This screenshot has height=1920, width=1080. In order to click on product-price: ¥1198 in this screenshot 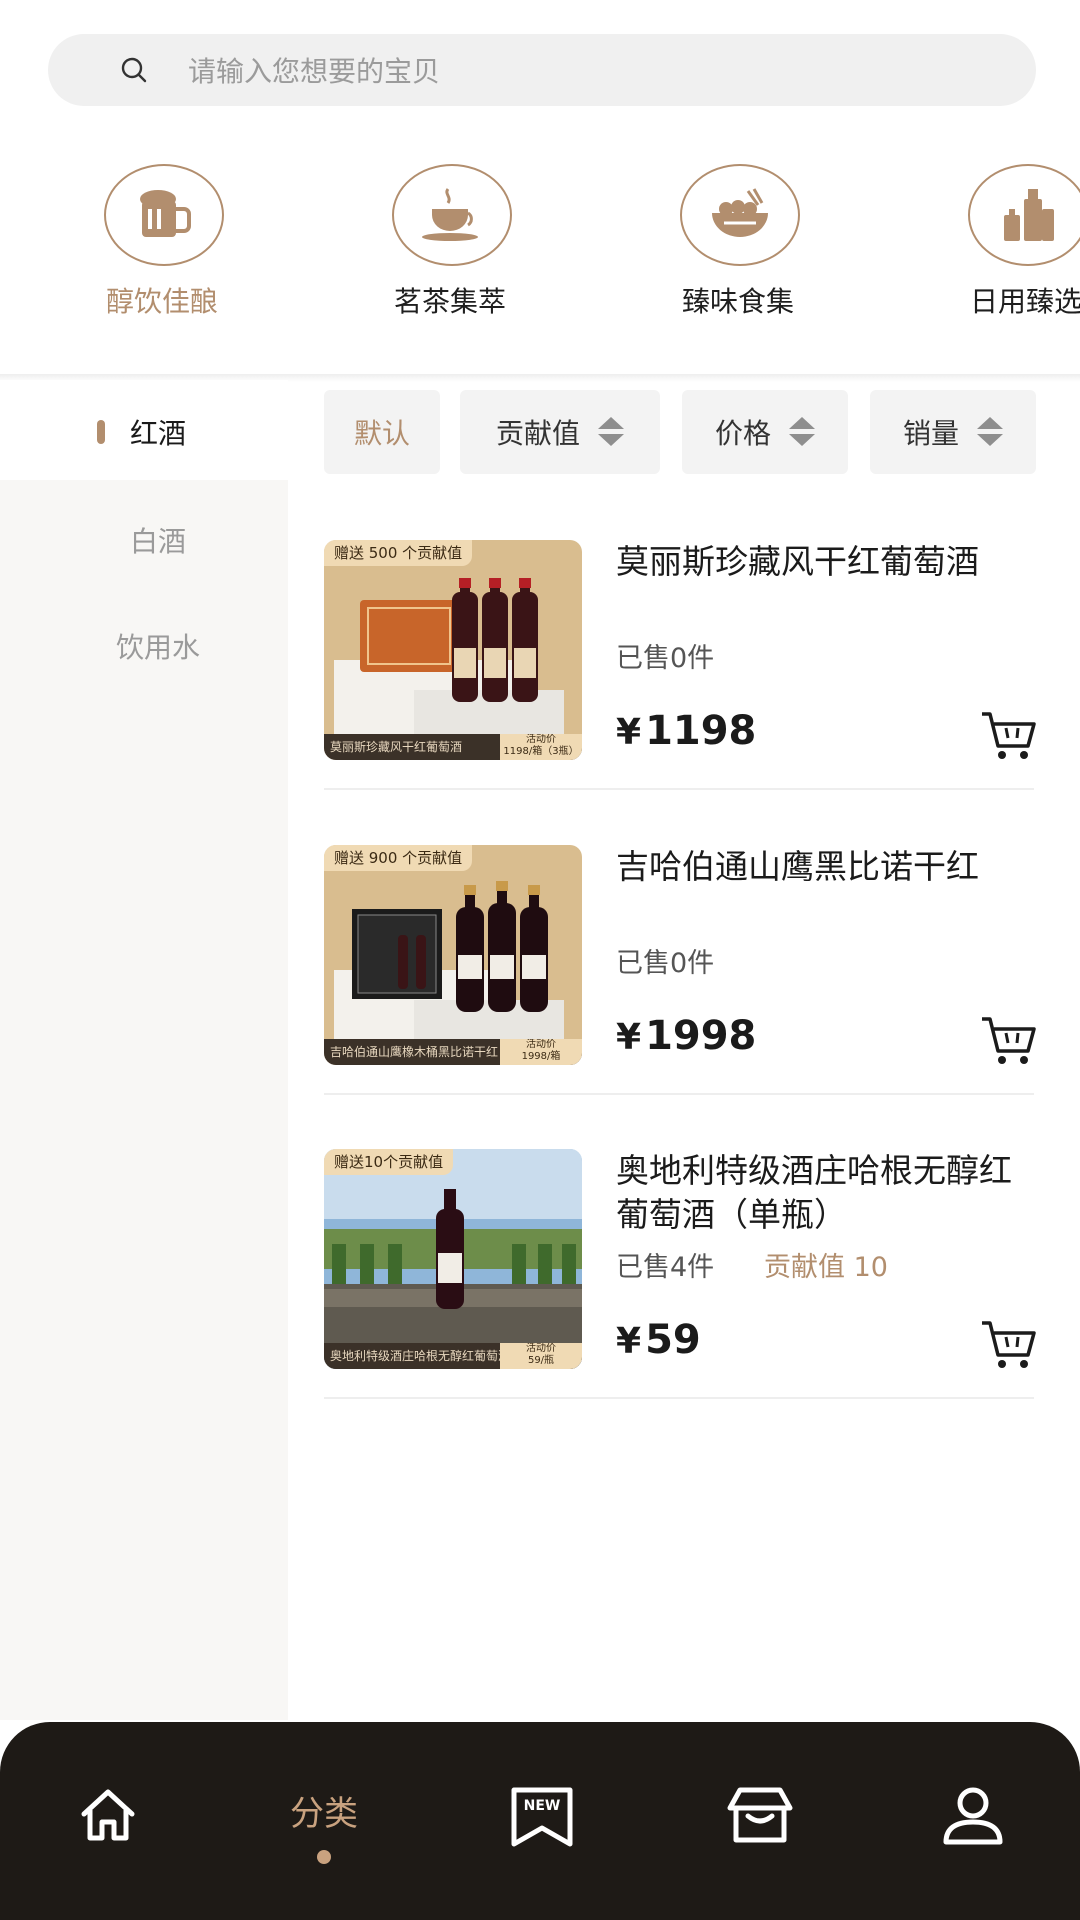, I will do `click(686, 731)`.